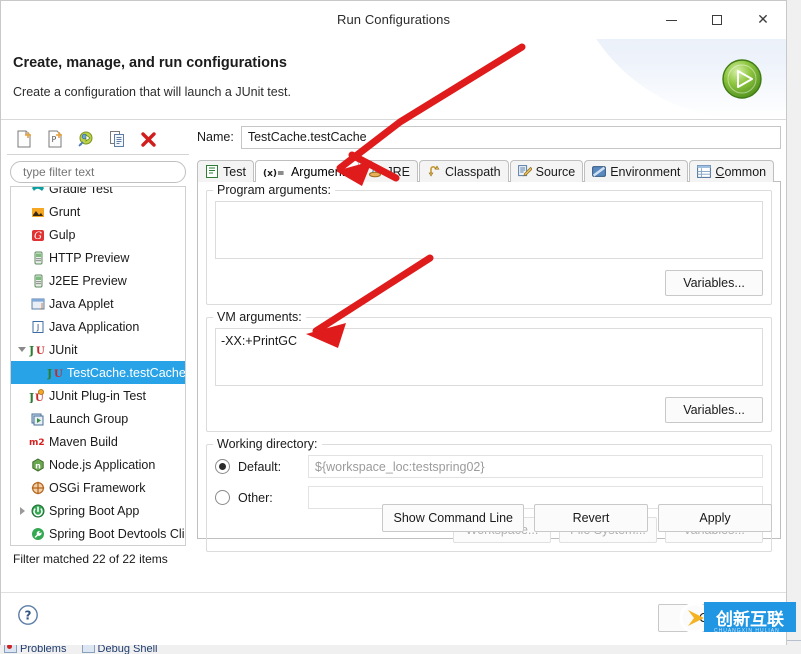 The height and width of the screenshot is (654, 801). What do you see at coordinates (473, 171) in the screenshot?
I see `tab-label: Classpath` at bounding box center [473, 171].